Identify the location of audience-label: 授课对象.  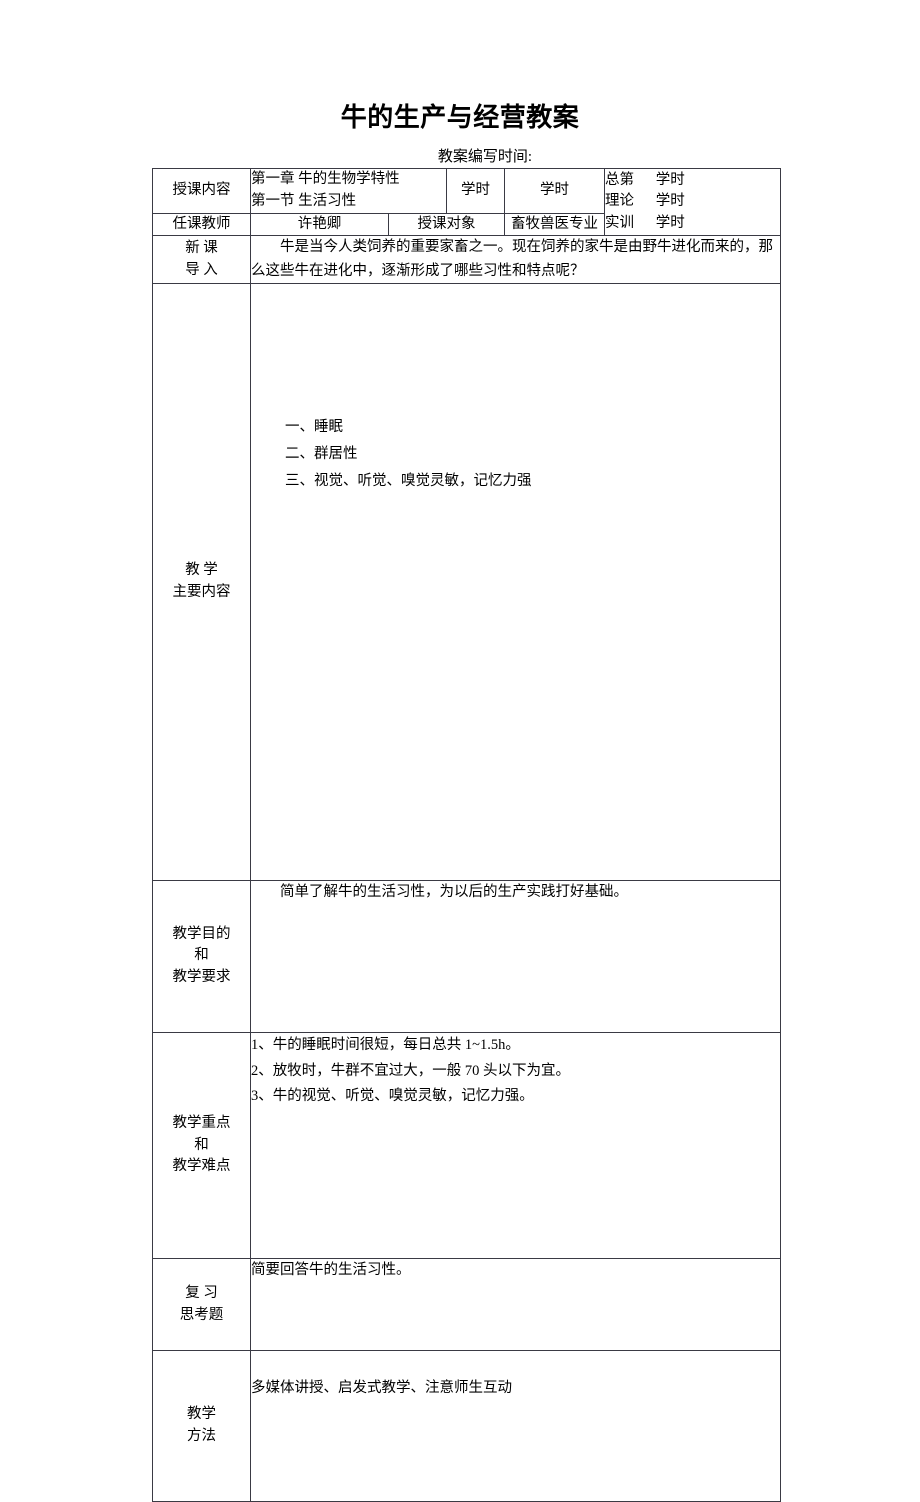
(446, 224).